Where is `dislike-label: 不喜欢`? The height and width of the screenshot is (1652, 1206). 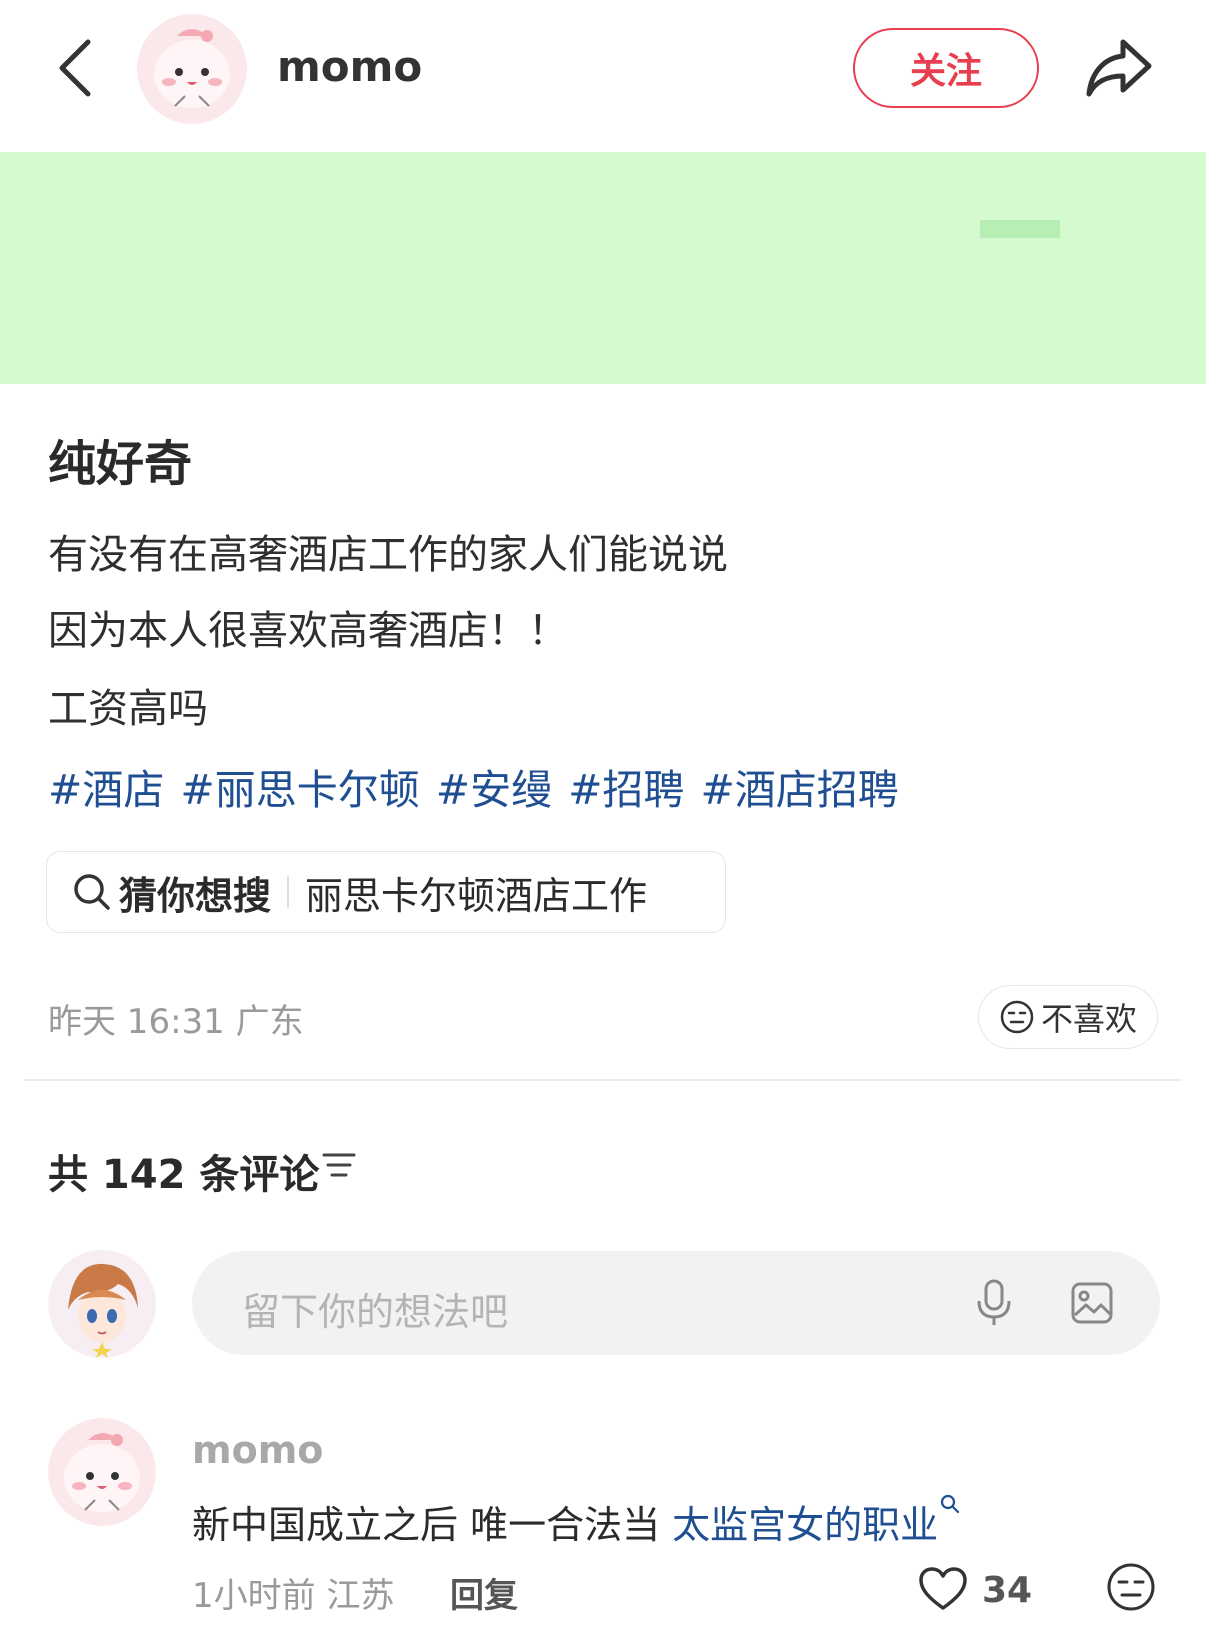 dislike-label: 不喜欢 is located at coordinates (1088, 1019).